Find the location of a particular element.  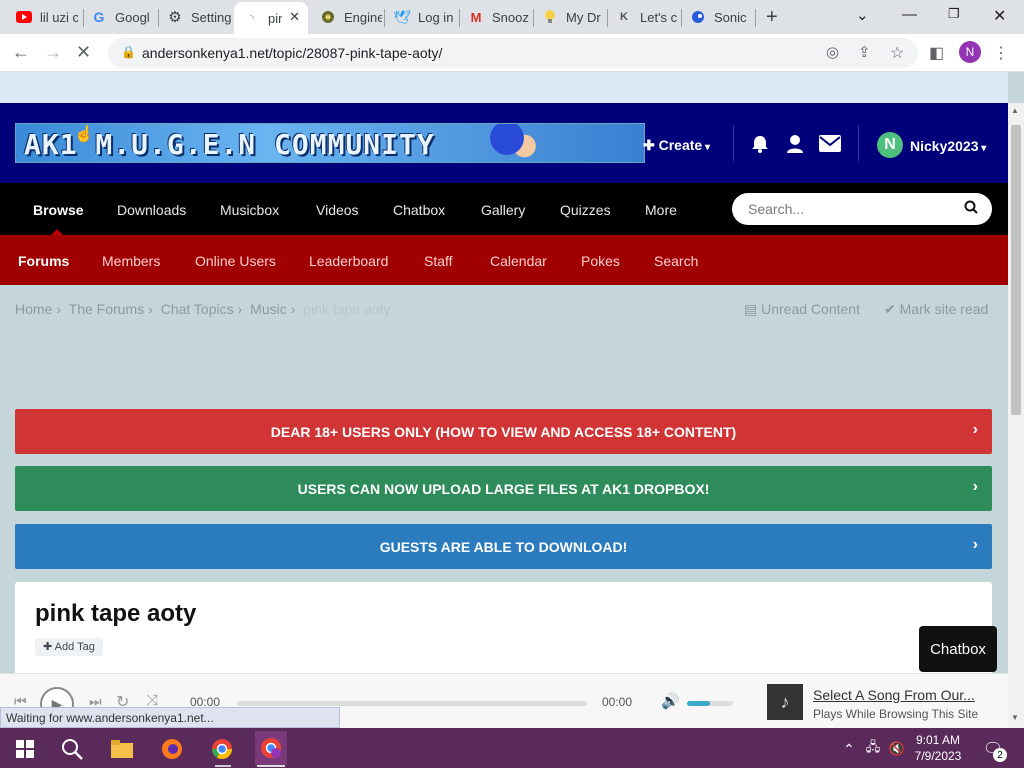

subnav-search: Search is located at coordinates (676, 261).